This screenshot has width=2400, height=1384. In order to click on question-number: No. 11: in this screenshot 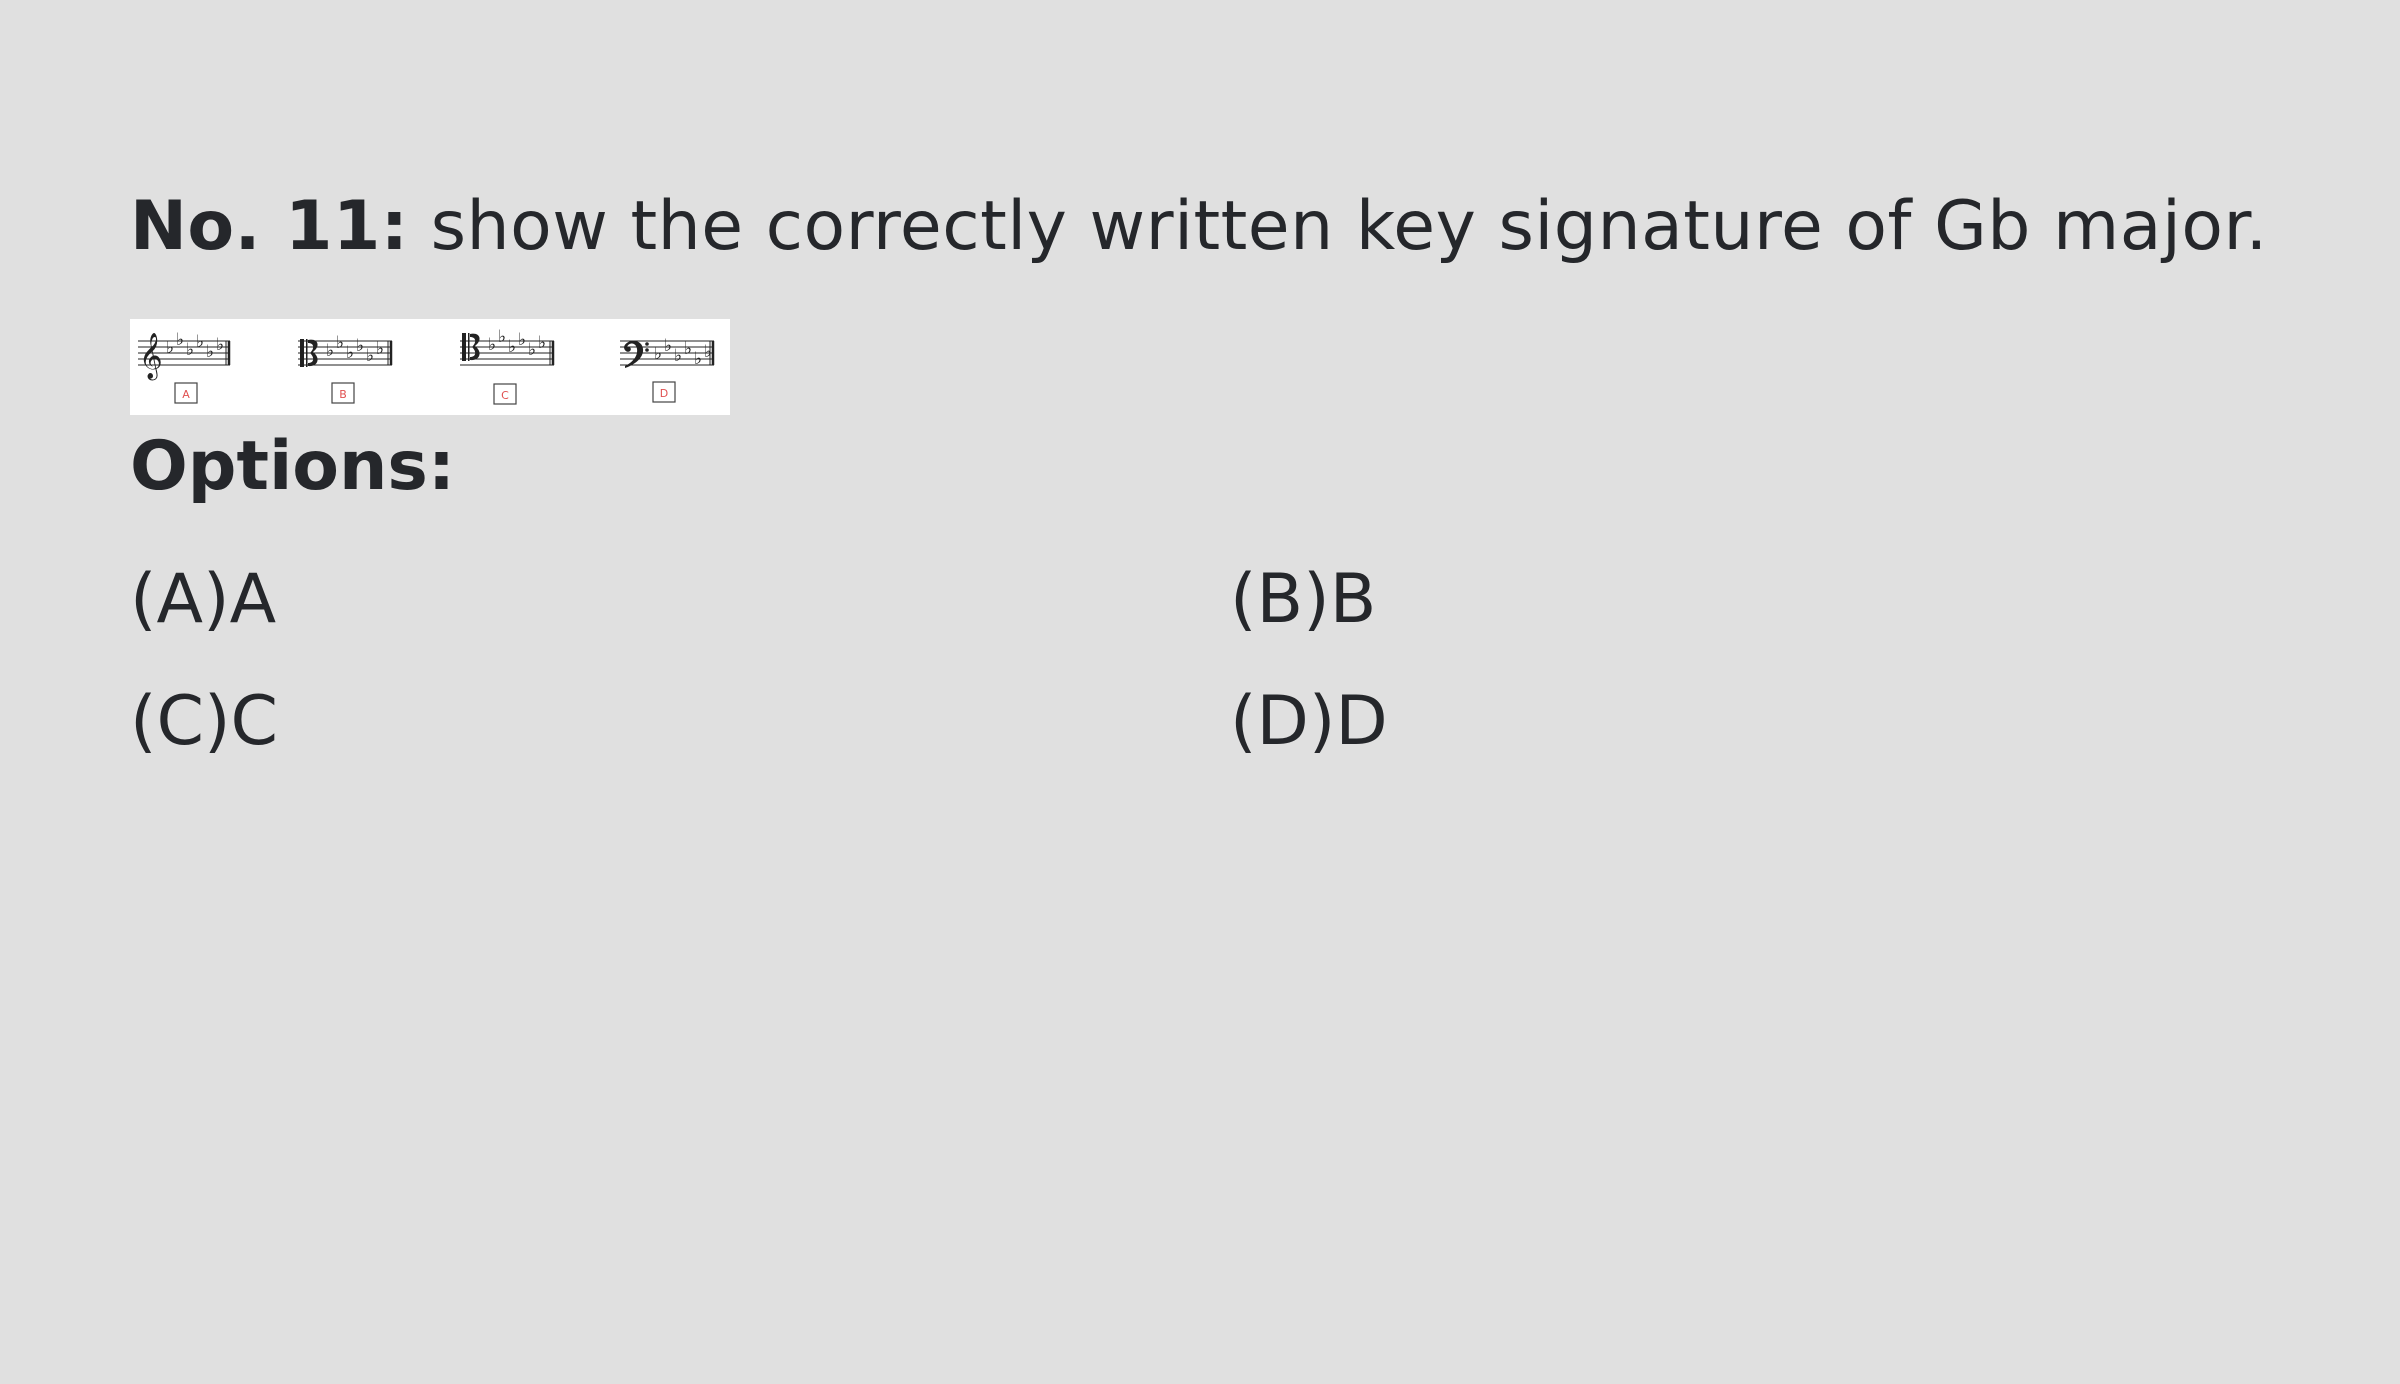, I will do `click(269, 226)`.